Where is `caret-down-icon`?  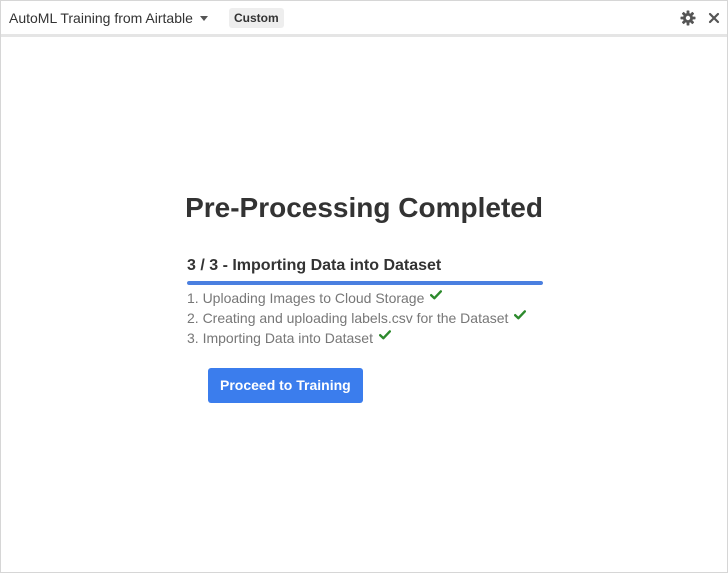
caret-down-icon is located at coordinates (203, 18).